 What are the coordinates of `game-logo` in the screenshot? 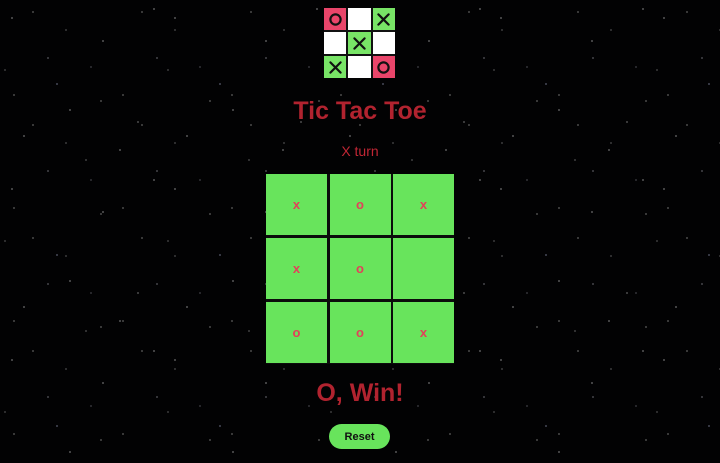 It's located at (359, 43).